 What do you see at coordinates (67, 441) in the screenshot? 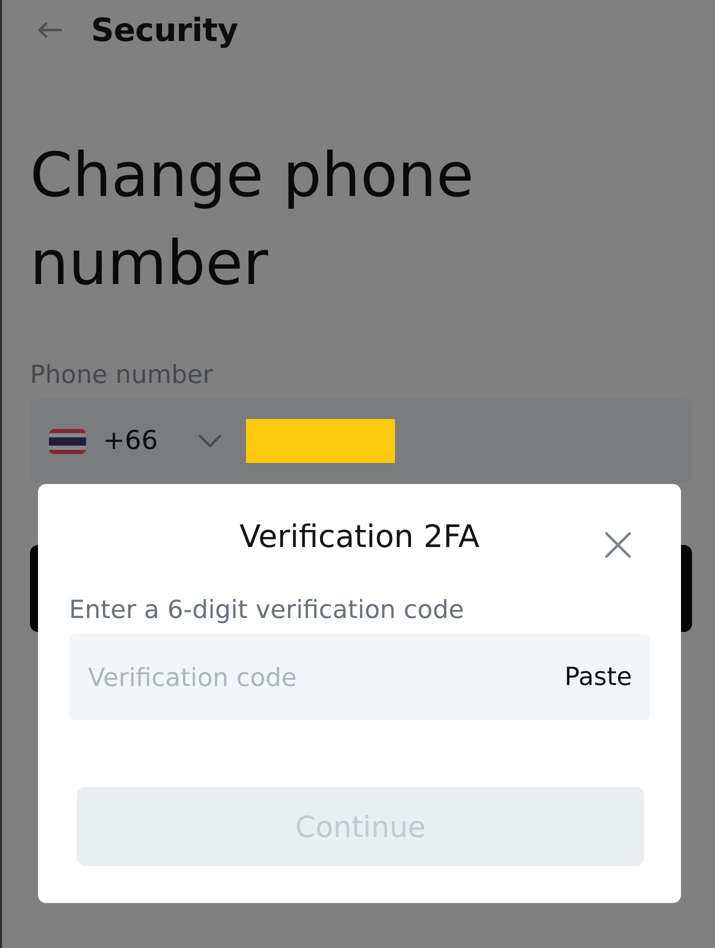
I see `flag-icon` at bounding box center [67, 441].